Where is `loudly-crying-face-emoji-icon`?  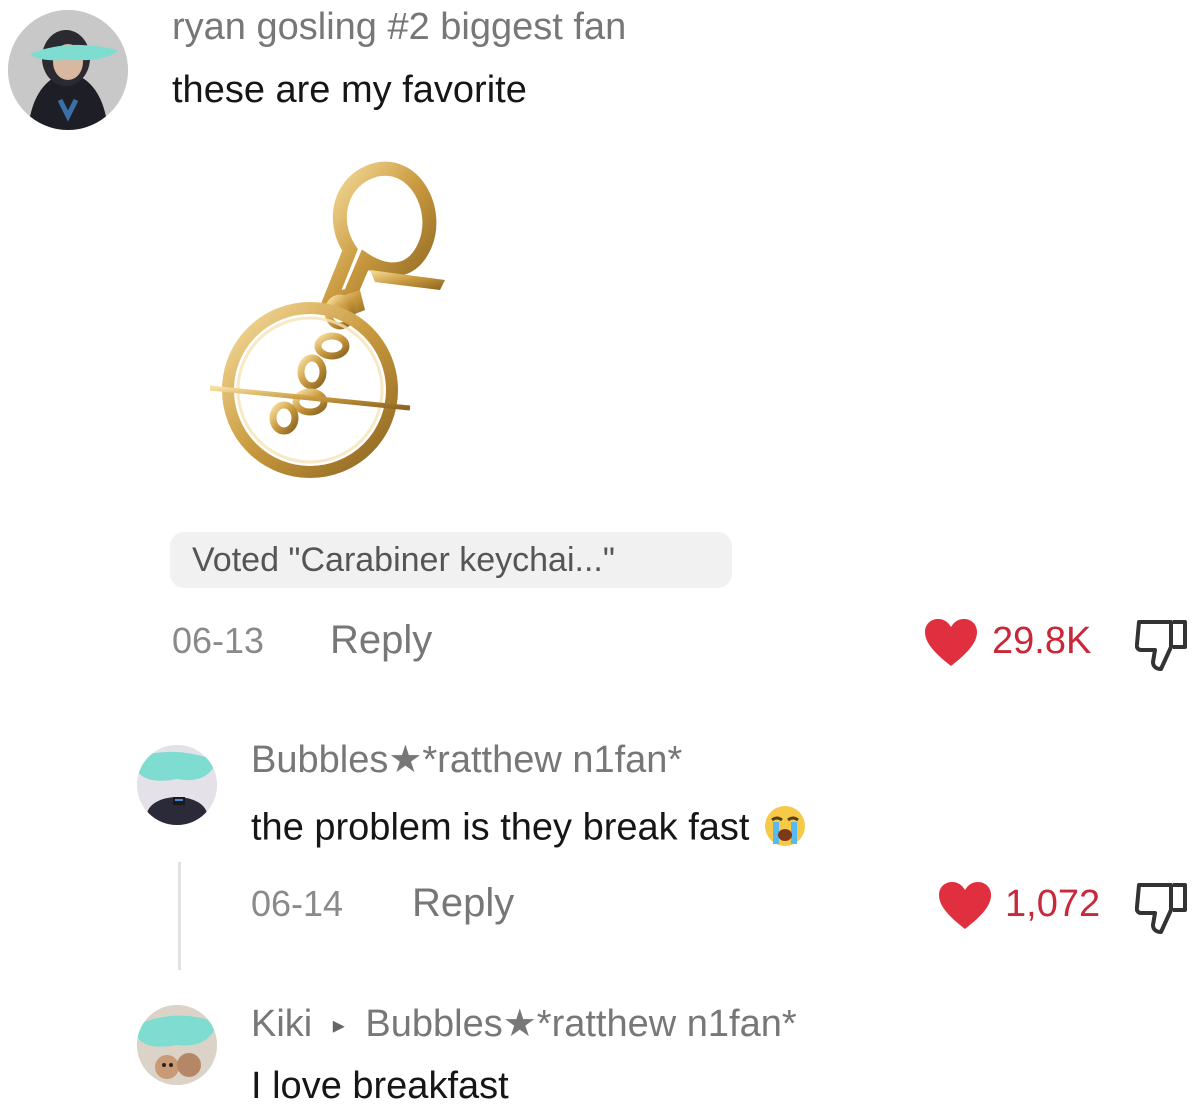
loudly-crying-face-emoji-icon is located at coordinates (785, 829).